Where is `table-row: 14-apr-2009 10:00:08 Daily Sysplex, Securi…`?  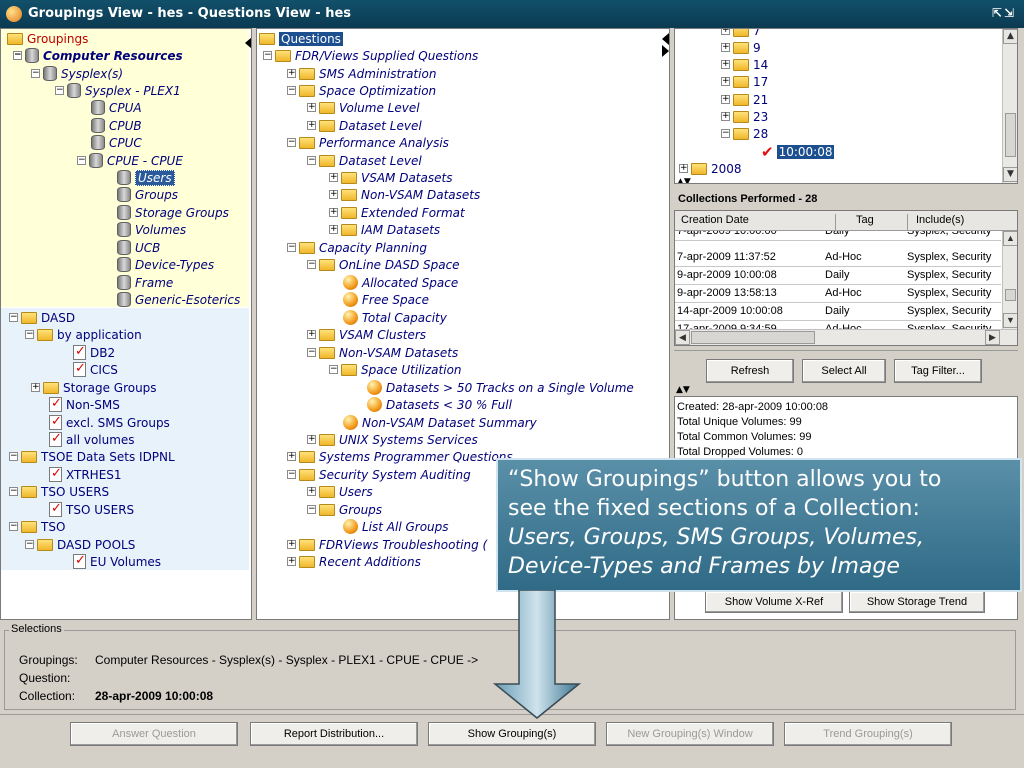
table-row: 14-apr-2009 10:00:08 Daily Sysplex, Securi… is located at coordinates (838, 312).